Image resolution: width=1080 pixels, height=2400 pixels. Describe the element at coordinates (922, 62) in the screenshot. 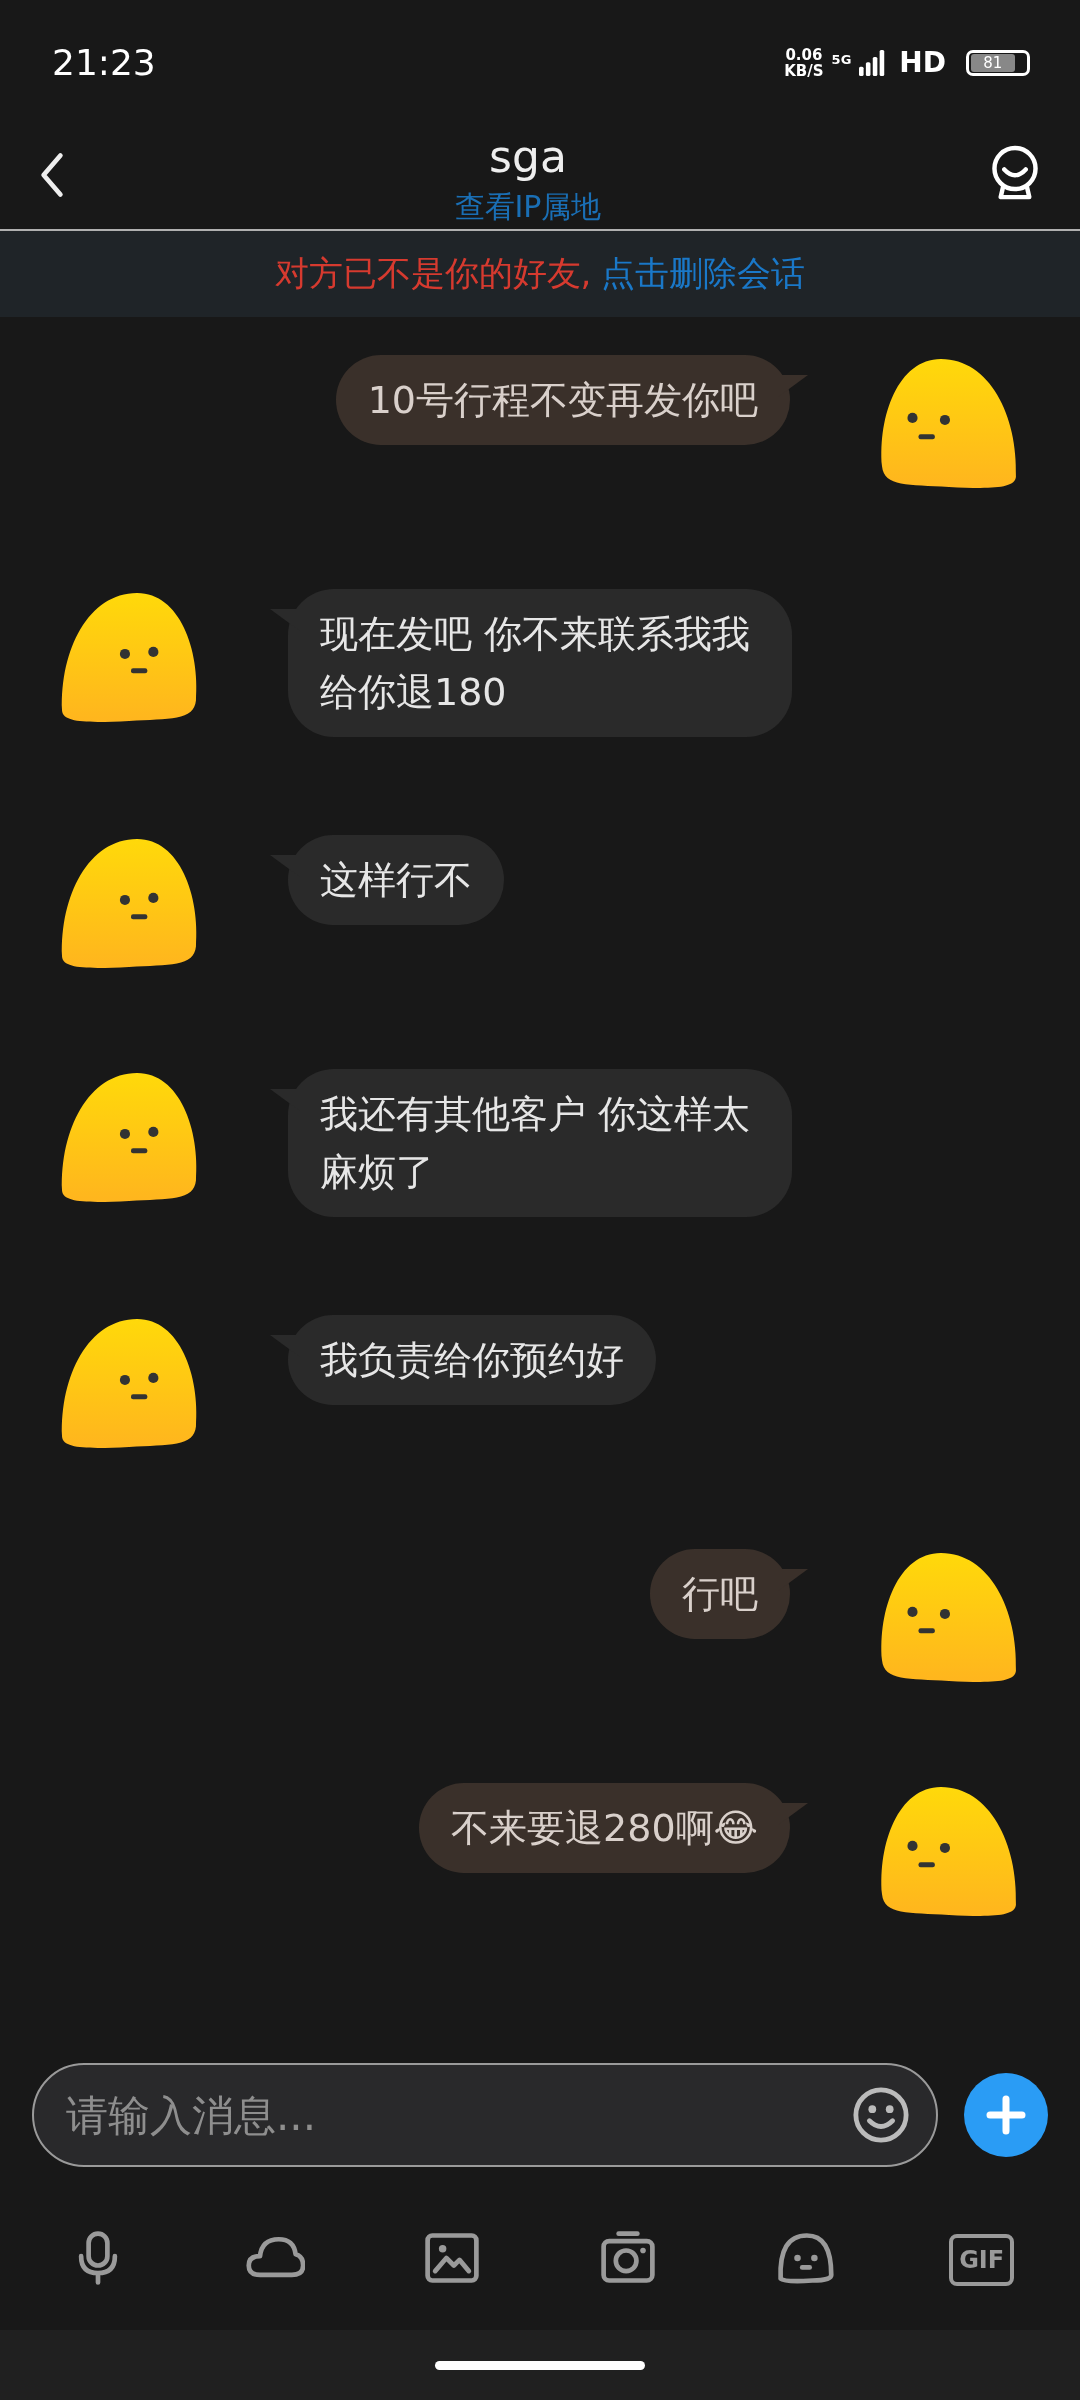

I see `hd-label: HD` at that location.